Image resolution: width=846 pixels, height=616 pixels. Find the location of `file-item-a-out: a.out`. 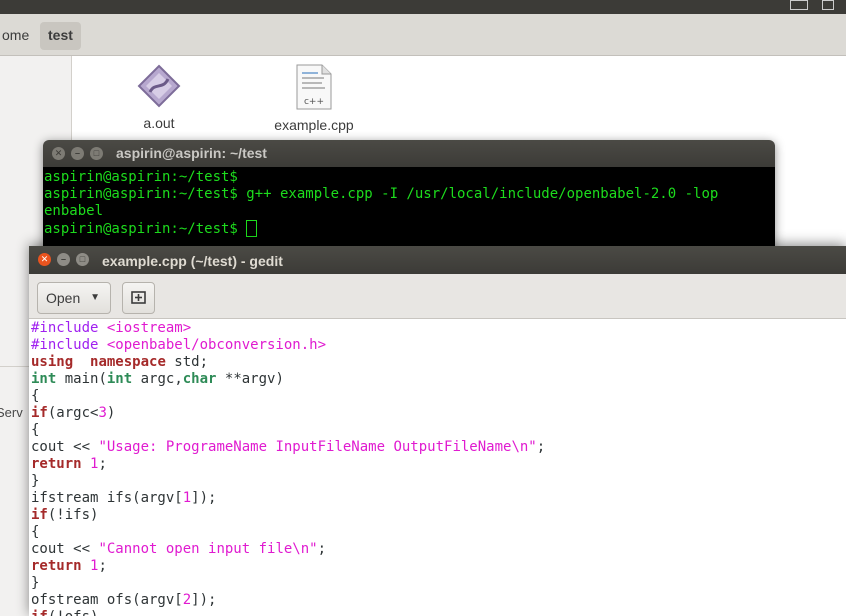

file-item-a-out: a.out is located at coordinates (159, 97).